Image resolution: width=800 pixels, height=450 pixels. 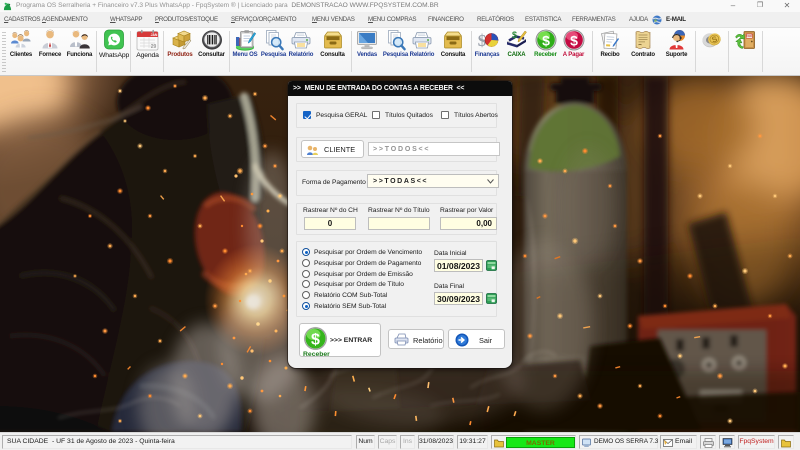 I want to click on svg-text: JAN, so click(x=154, y=35).